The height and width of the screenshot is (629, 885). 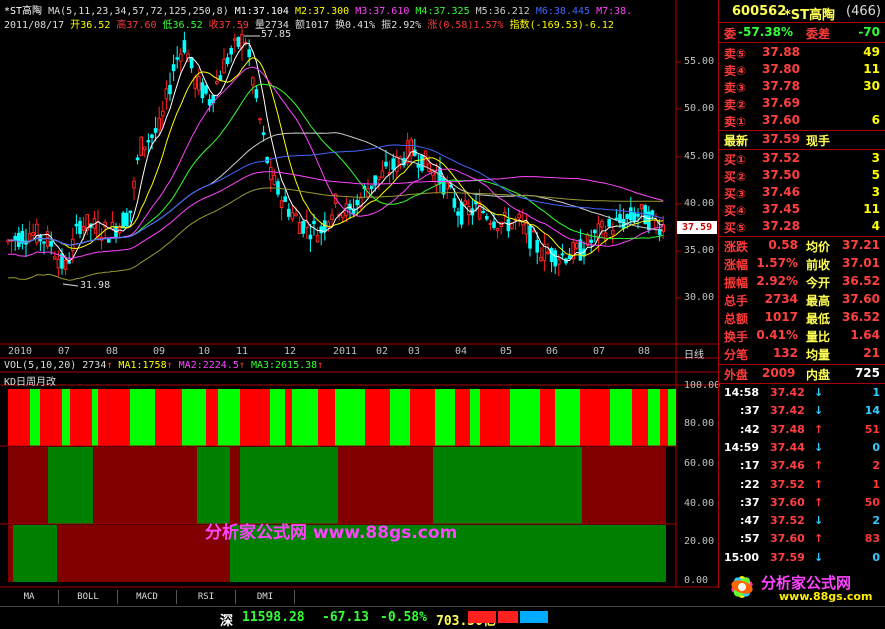 What do you see at coordinates (803, 450) in the screenshot?
I see `tick-row: 14:59 37.44 ↓ 0` at bounding box center [803, 450].